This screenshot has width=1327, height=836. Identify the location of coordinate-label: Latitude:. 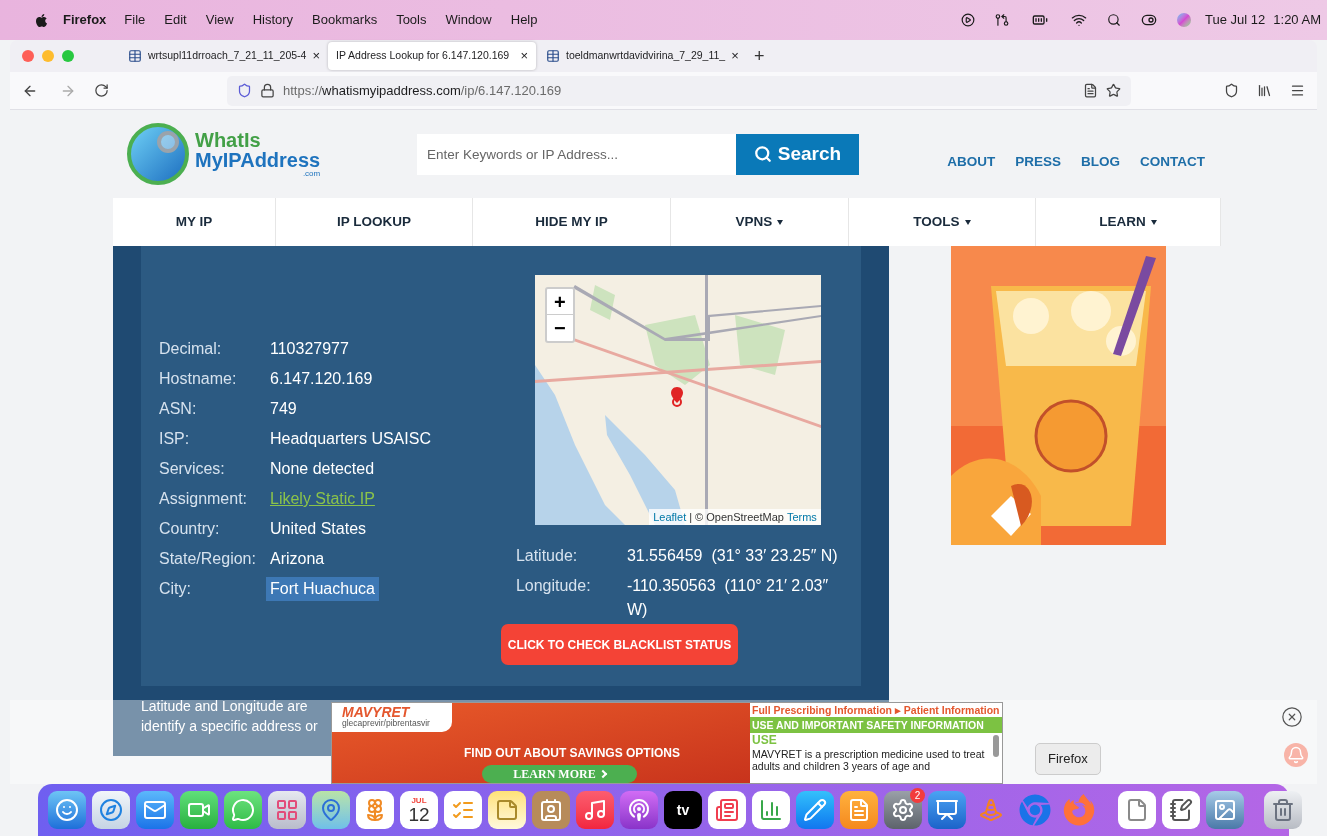
(547, 556).